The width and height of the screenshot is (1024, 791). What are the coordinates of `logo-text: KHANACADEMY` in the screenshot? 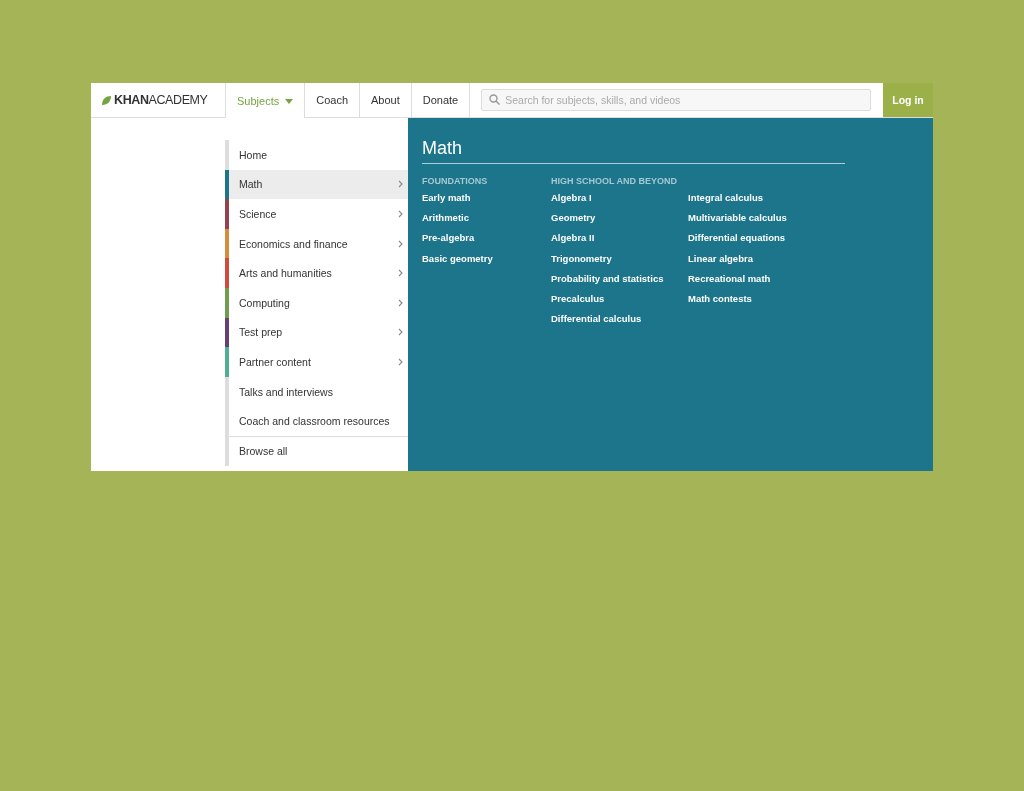 It's located at (161, 100).